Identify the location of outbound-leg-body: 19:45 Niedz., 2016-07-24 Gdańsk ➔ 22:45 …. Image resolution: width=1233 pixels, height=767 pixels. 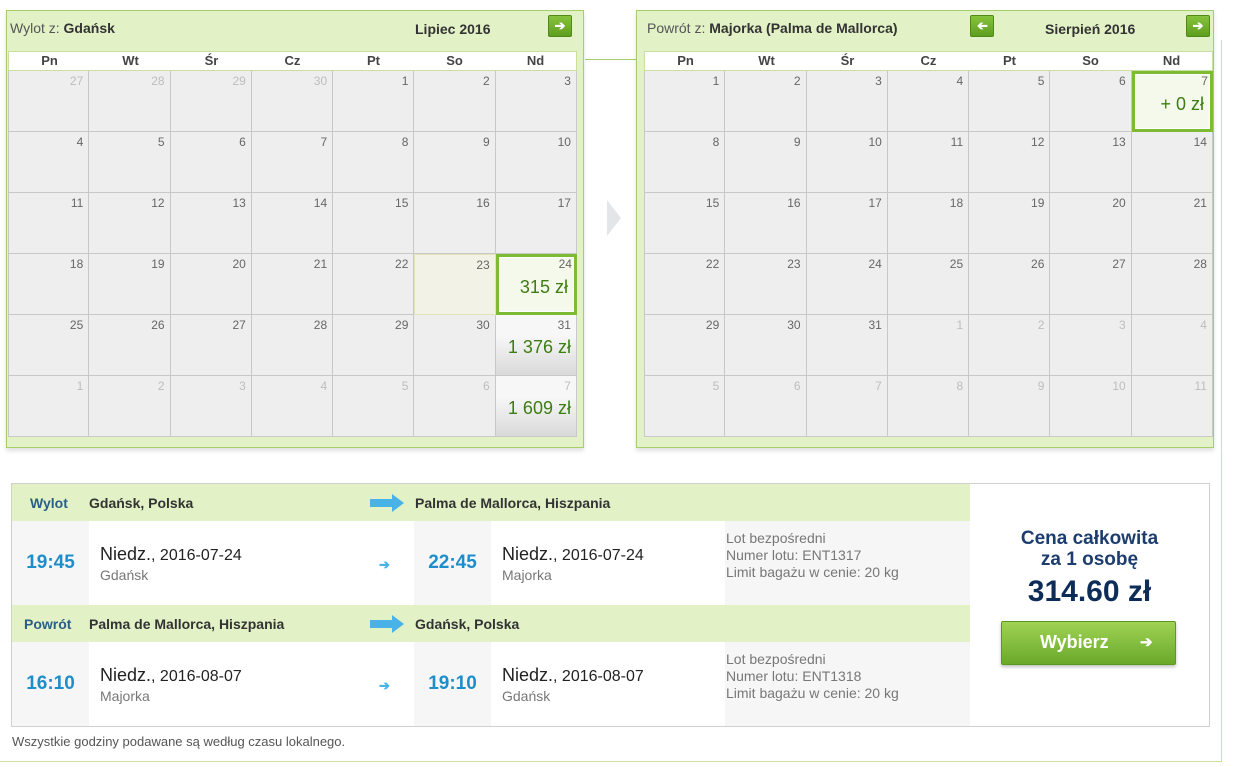
(491, 563).